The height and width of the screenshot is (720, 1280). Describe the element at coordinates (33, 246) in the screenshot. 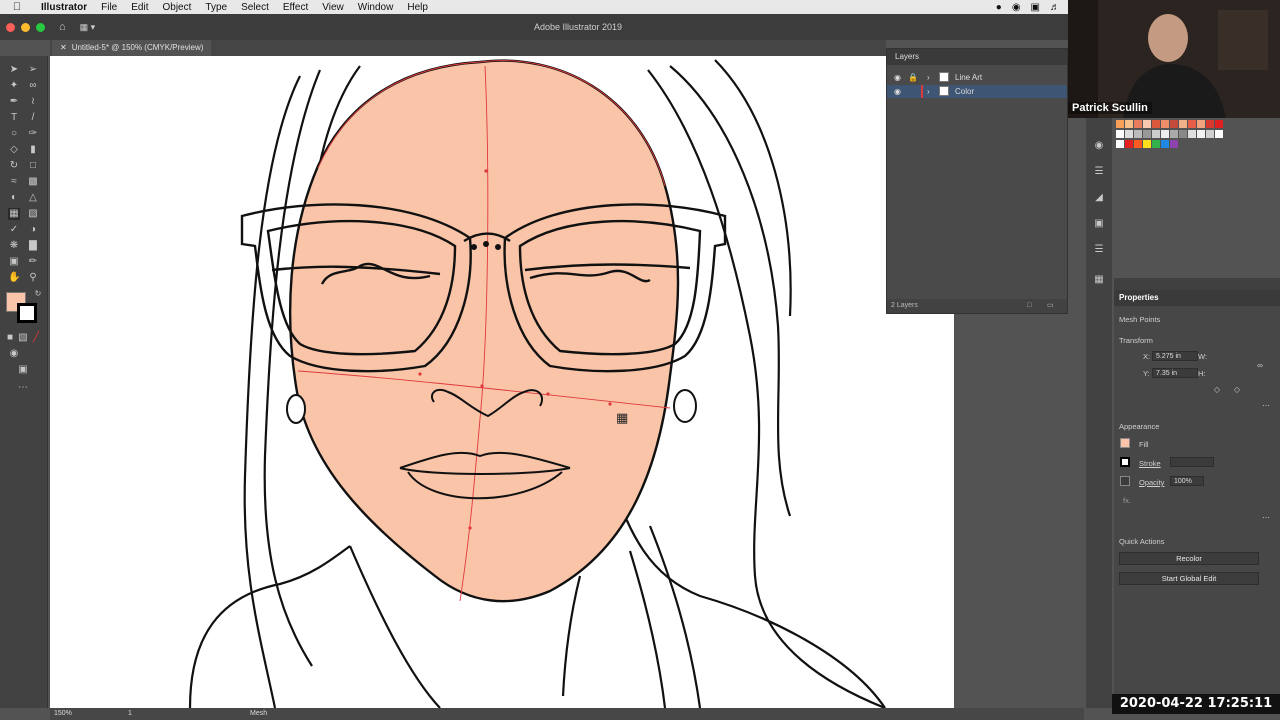

I see `graph-tool-icon: ▇` at that location.